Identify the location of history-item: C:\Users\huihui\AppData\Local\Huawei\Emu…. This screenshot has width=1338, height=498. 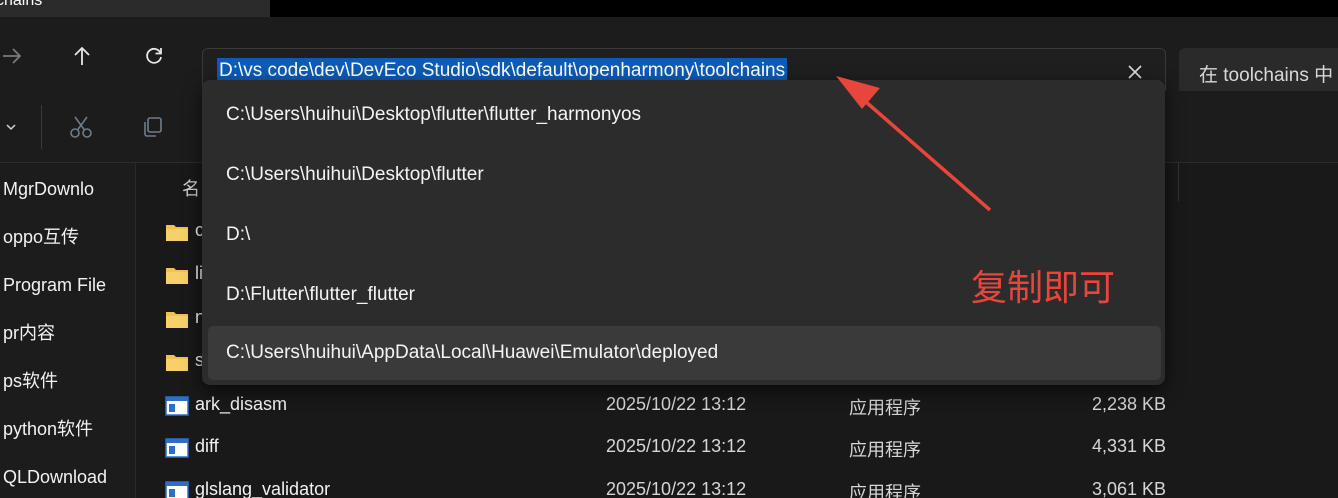
(684, 353).